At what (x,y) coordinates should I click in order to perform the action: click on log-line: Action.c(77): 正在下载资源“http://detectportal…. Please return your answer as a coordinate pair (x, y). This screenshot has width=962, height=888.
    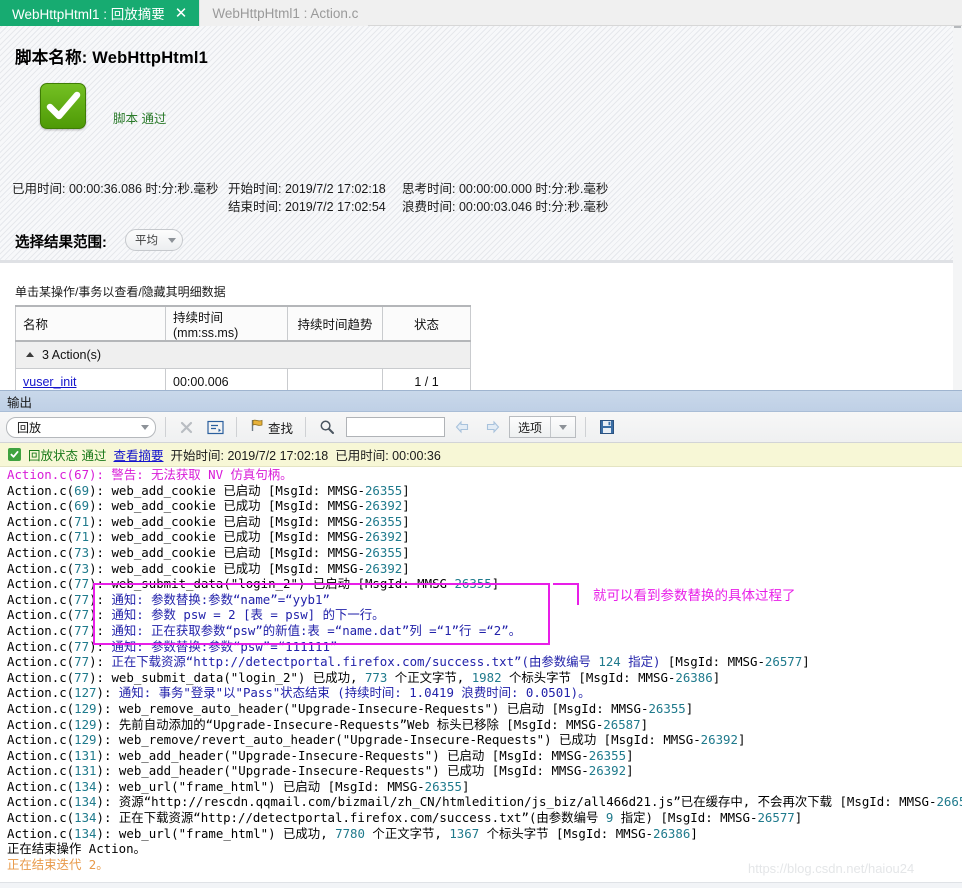
    Looking at the image, I should click on (408, 662).